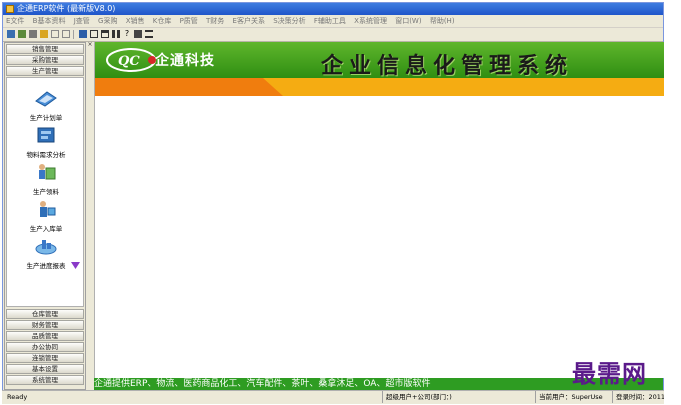 This screenshot has width=681, height=405. I want to click on menu-system: X系统管理, so click(370, 21).